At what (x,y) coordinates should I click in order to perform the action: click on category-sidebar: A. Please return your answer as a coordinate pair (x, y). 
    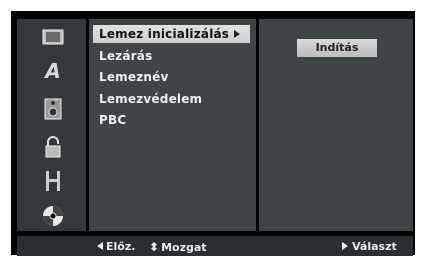
    Looking at the image, I should click on (51, 125).